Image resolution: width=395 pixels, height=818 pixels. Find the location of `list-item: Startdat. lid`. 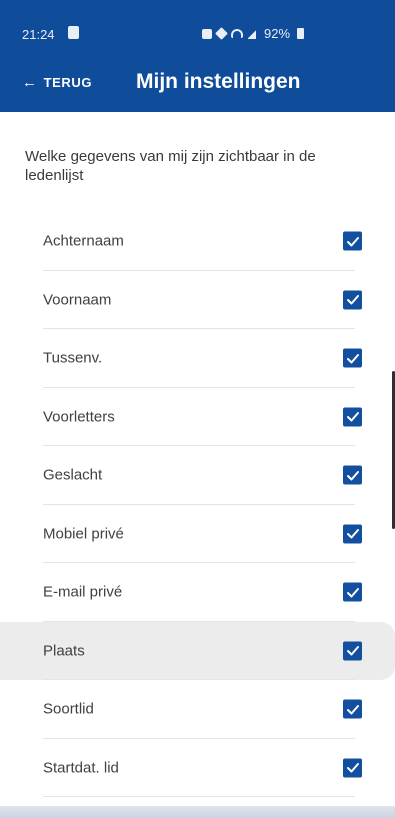

list-item: Startdat. lid is located at coordinates (197, 768).